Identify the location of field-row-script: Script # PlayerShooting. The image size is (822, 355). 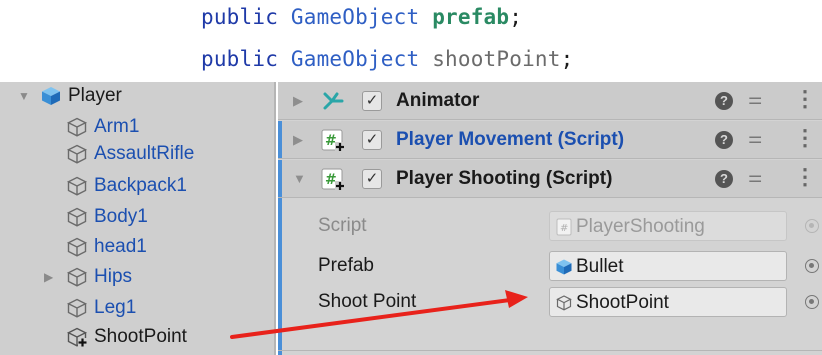
(550, 226).